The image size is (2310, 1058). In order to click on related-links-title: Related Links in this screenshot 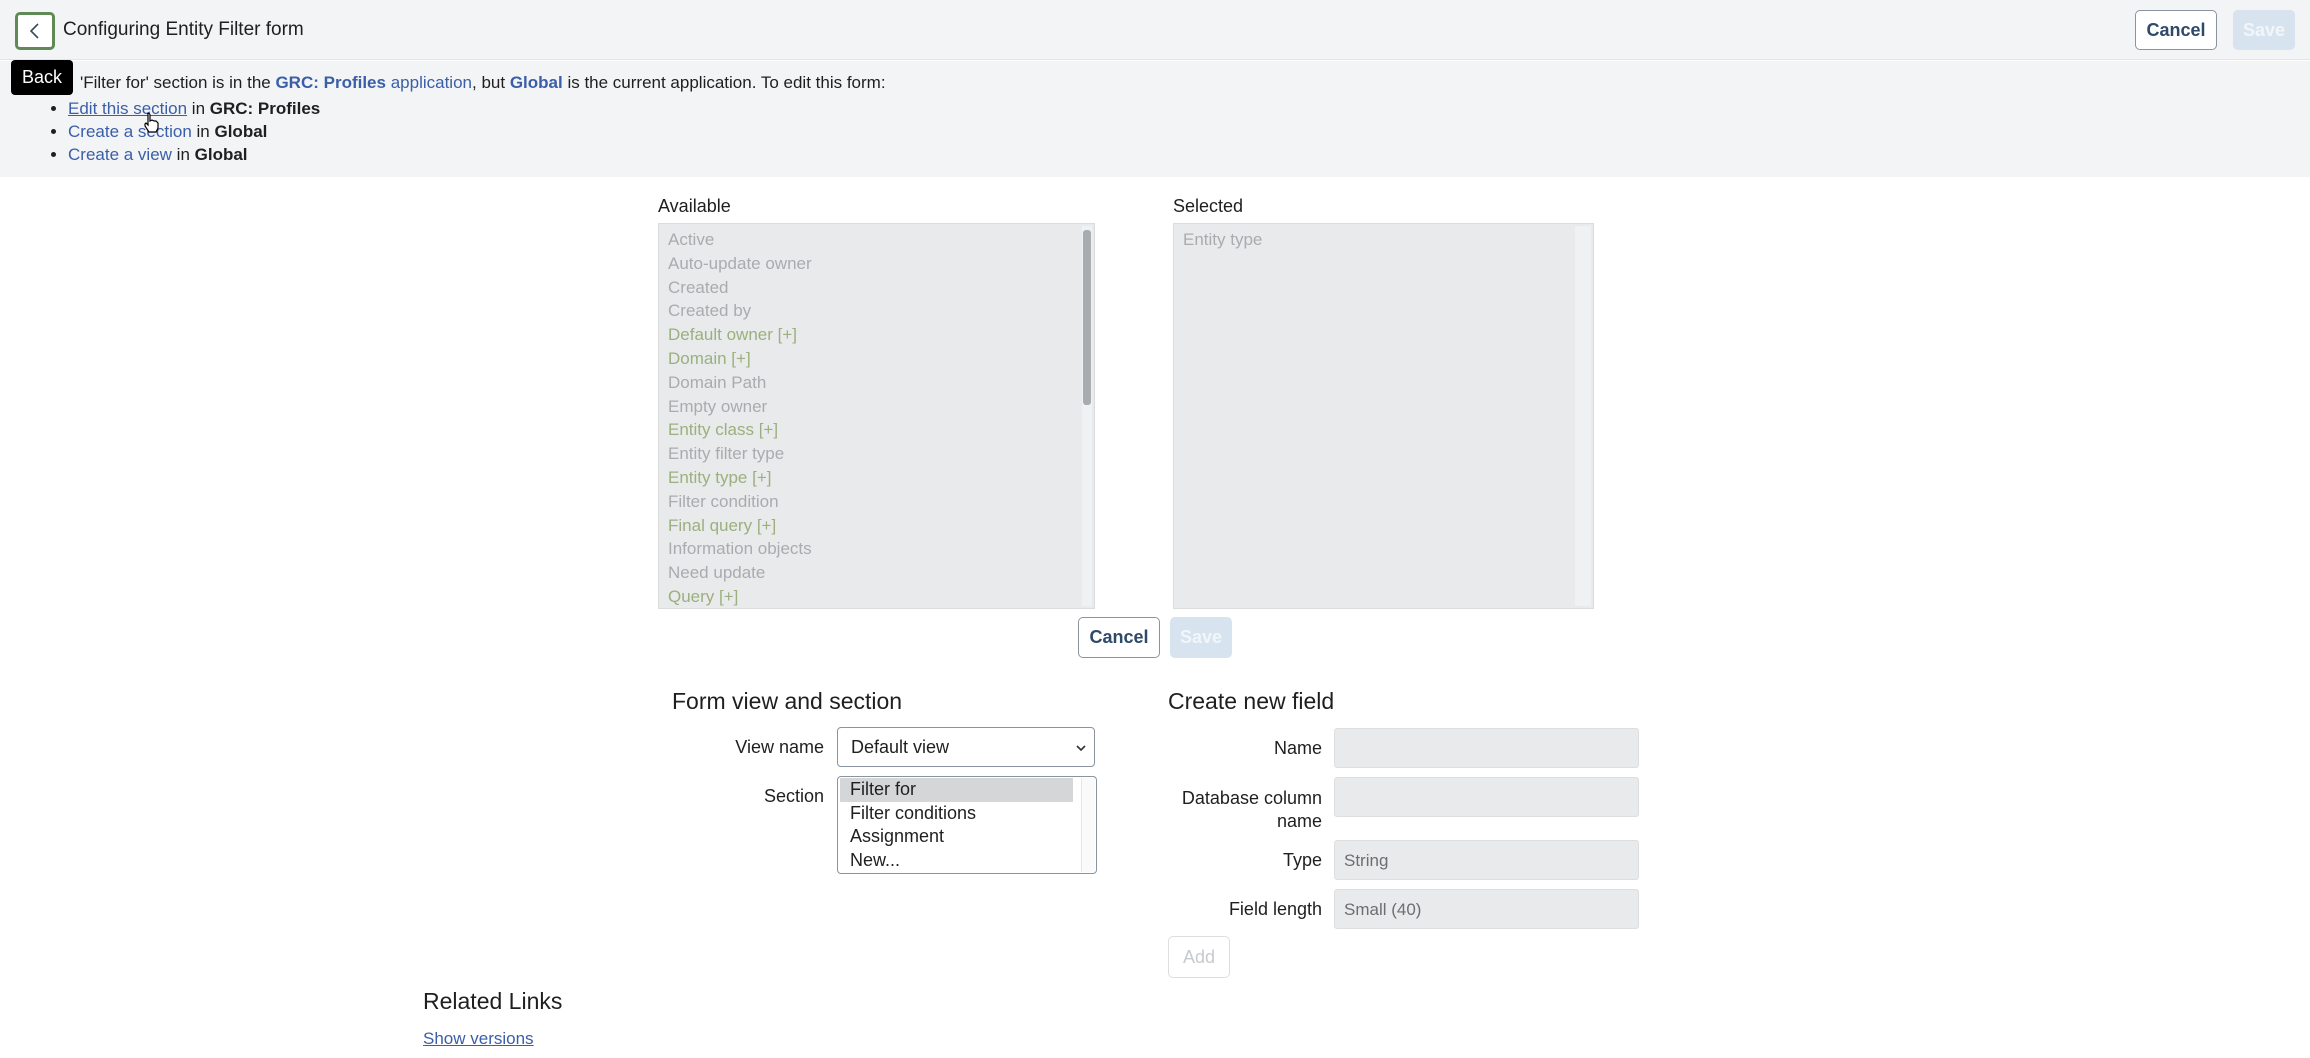, I will do `click(493, 1001)`.